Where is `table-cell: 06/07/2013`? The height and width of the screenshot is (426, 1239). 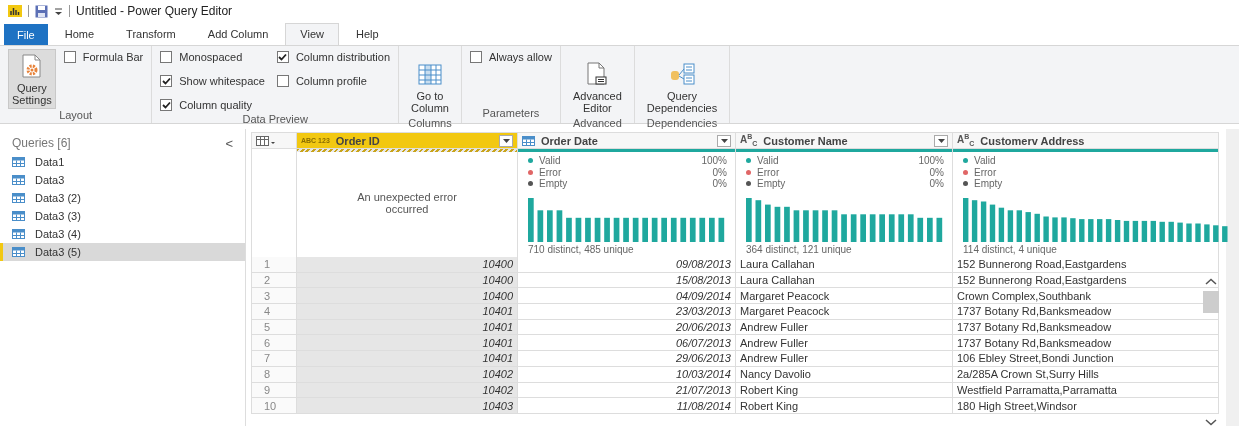
table-cell: 06/07/2013 is located at coordinates (627, 343).